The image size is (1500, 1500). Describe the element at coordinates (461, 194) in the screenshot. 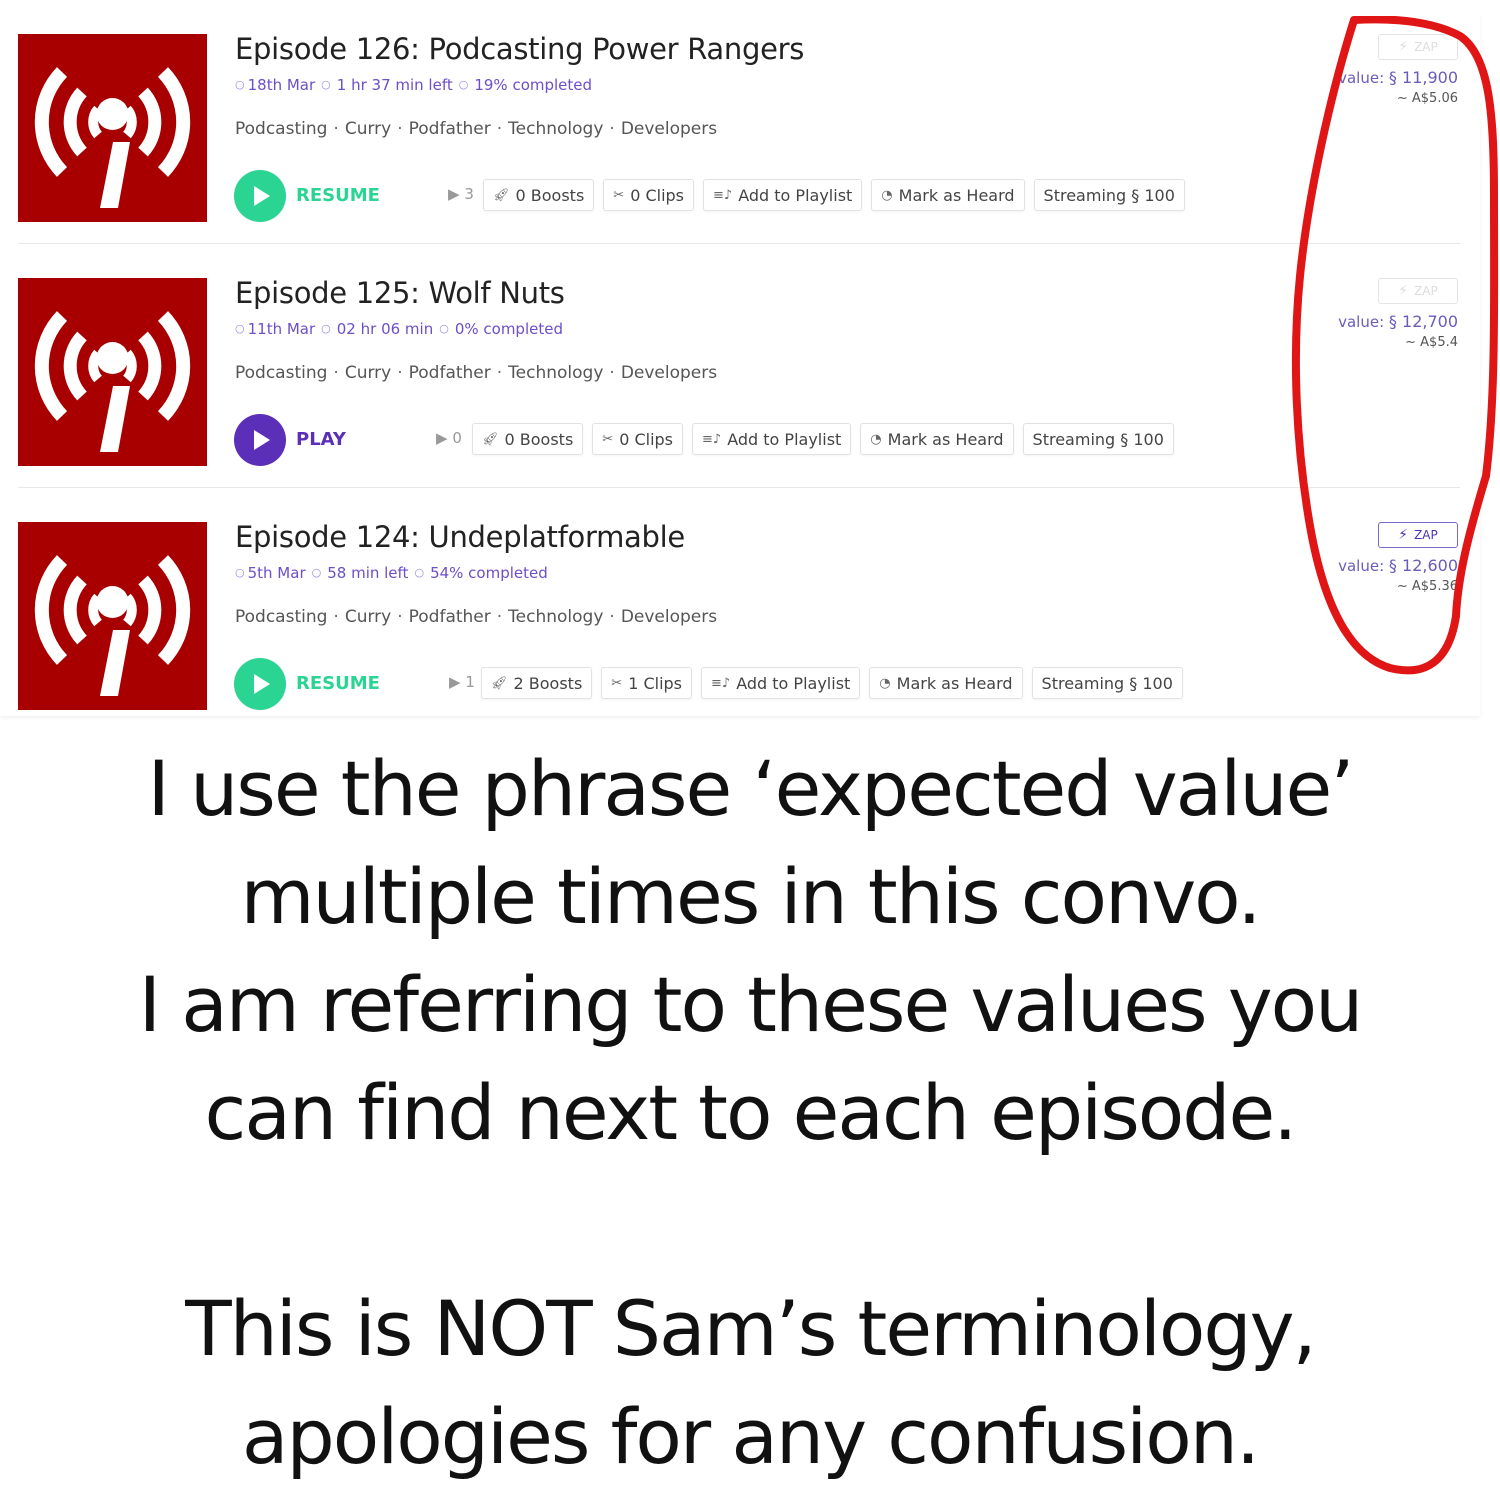

I see `play-count: ▶ 3` at that location.